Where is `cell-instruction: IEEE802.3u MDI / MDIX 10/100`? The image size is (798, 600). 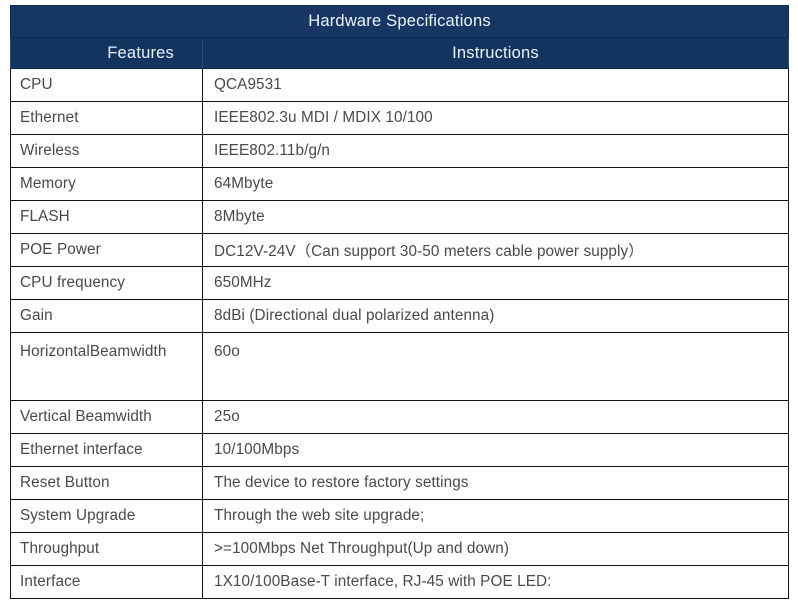
cell-instruction: IEEE802.3u MDI / MDIX 10/100 is located at coordinates (495, 118).